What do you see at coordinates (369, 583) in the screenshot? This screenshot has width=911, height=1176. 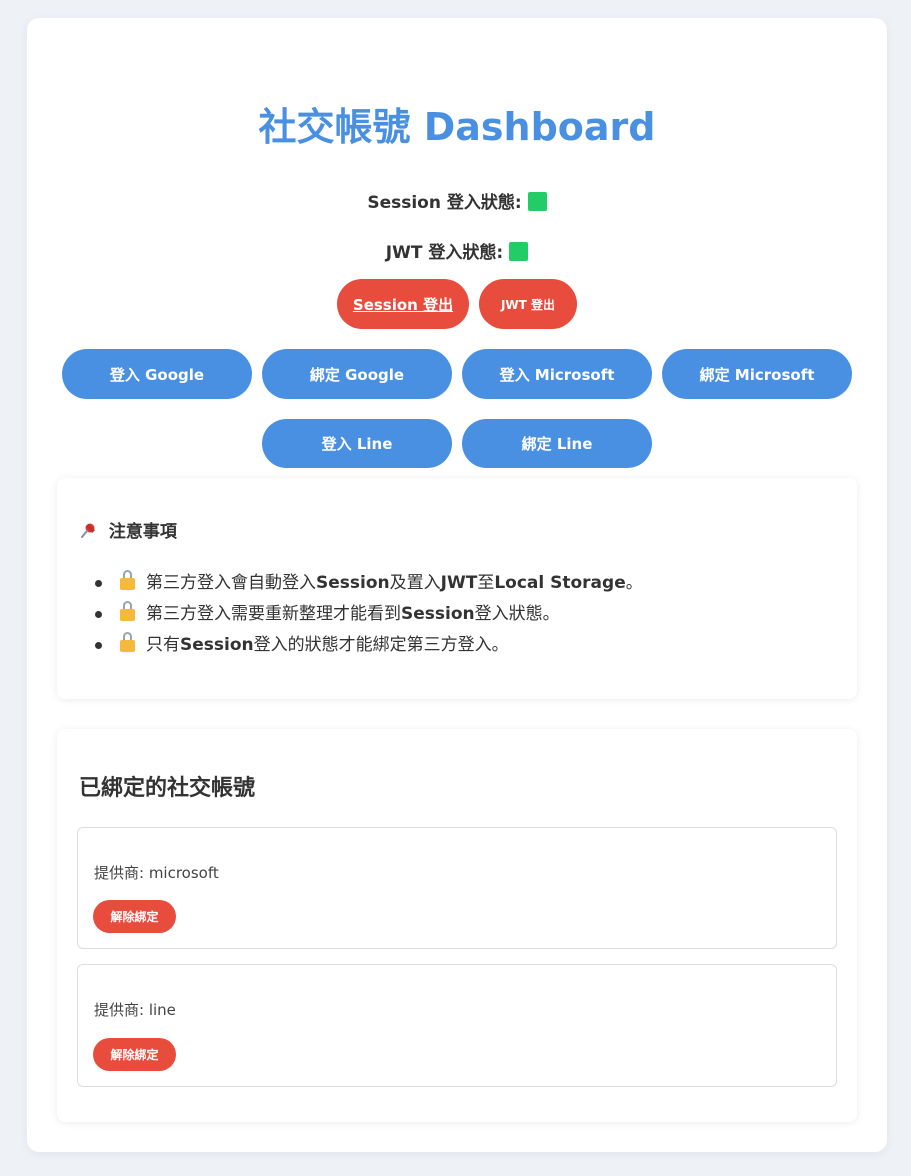 I see `notice-item: 第三方登入會自動登入Session及置入JWT至Local Storage。` at bounding box center [369, 583].